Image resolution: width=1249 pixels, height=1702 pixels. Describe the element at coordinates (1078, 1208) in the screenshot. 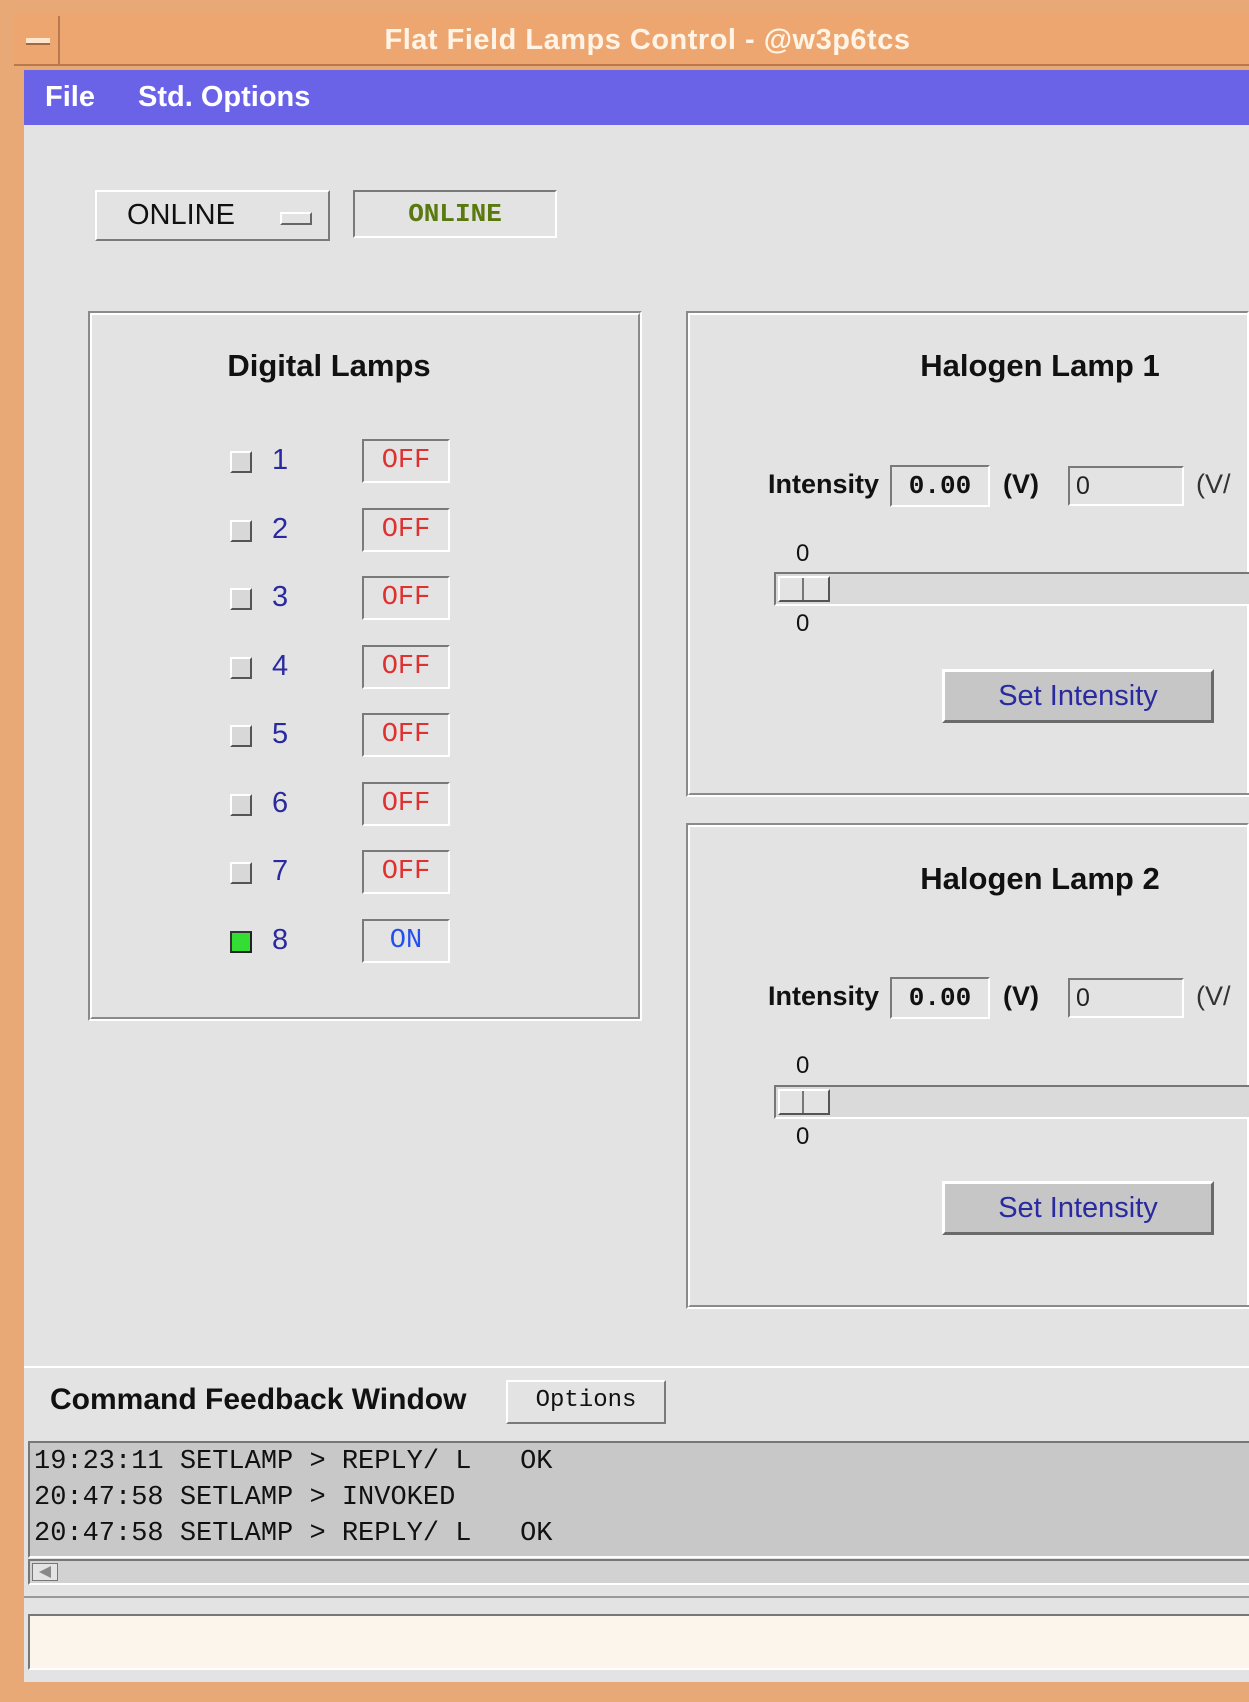

I see `halogen2-set-intensity-button: Set Intensity` at that location.